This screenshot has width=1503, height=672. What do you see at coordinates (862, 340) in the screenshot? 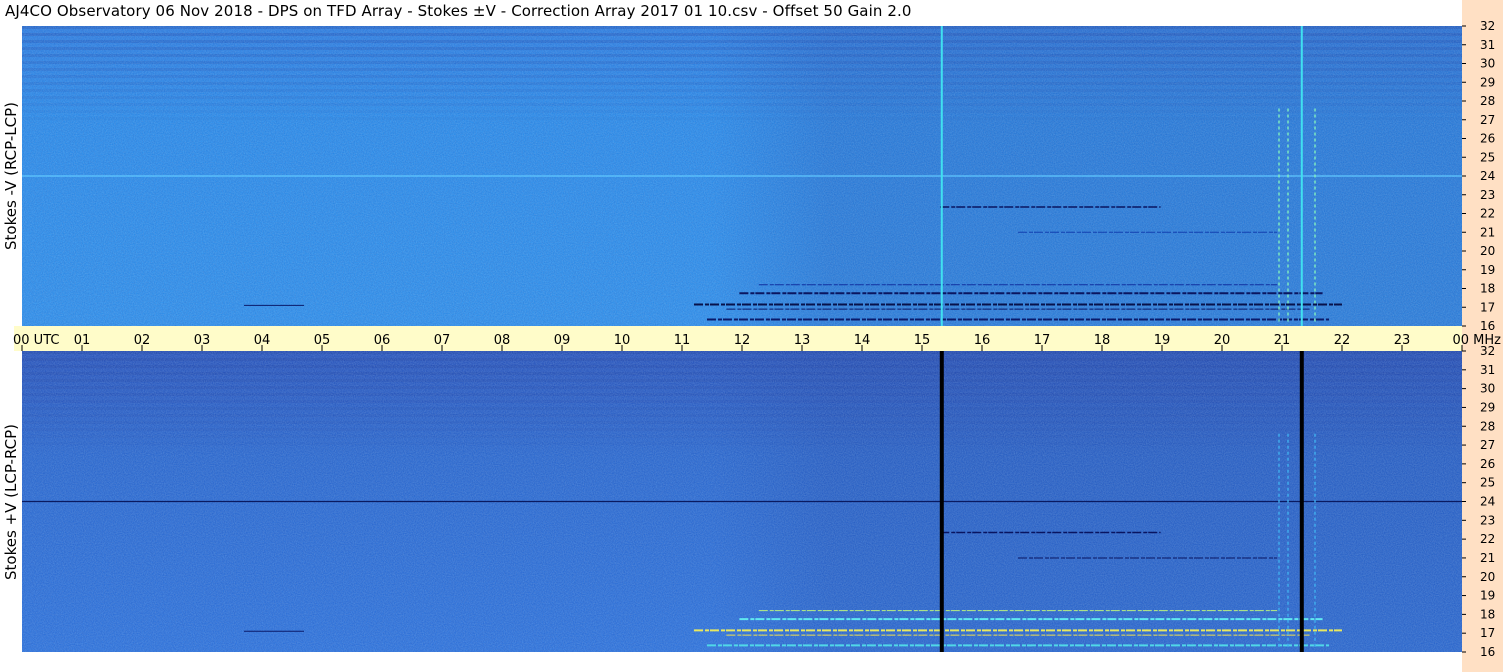
I see `time-tick-label: 14` at bounding box center [862, 340].